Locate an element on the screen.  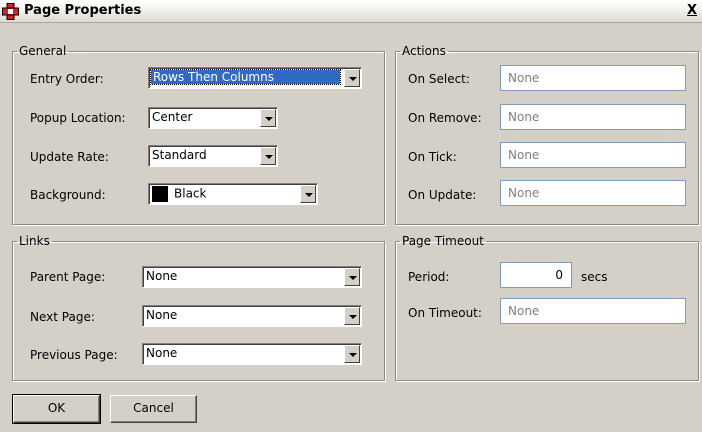
on-timeout-field: None is located at coordinates (593, 311).